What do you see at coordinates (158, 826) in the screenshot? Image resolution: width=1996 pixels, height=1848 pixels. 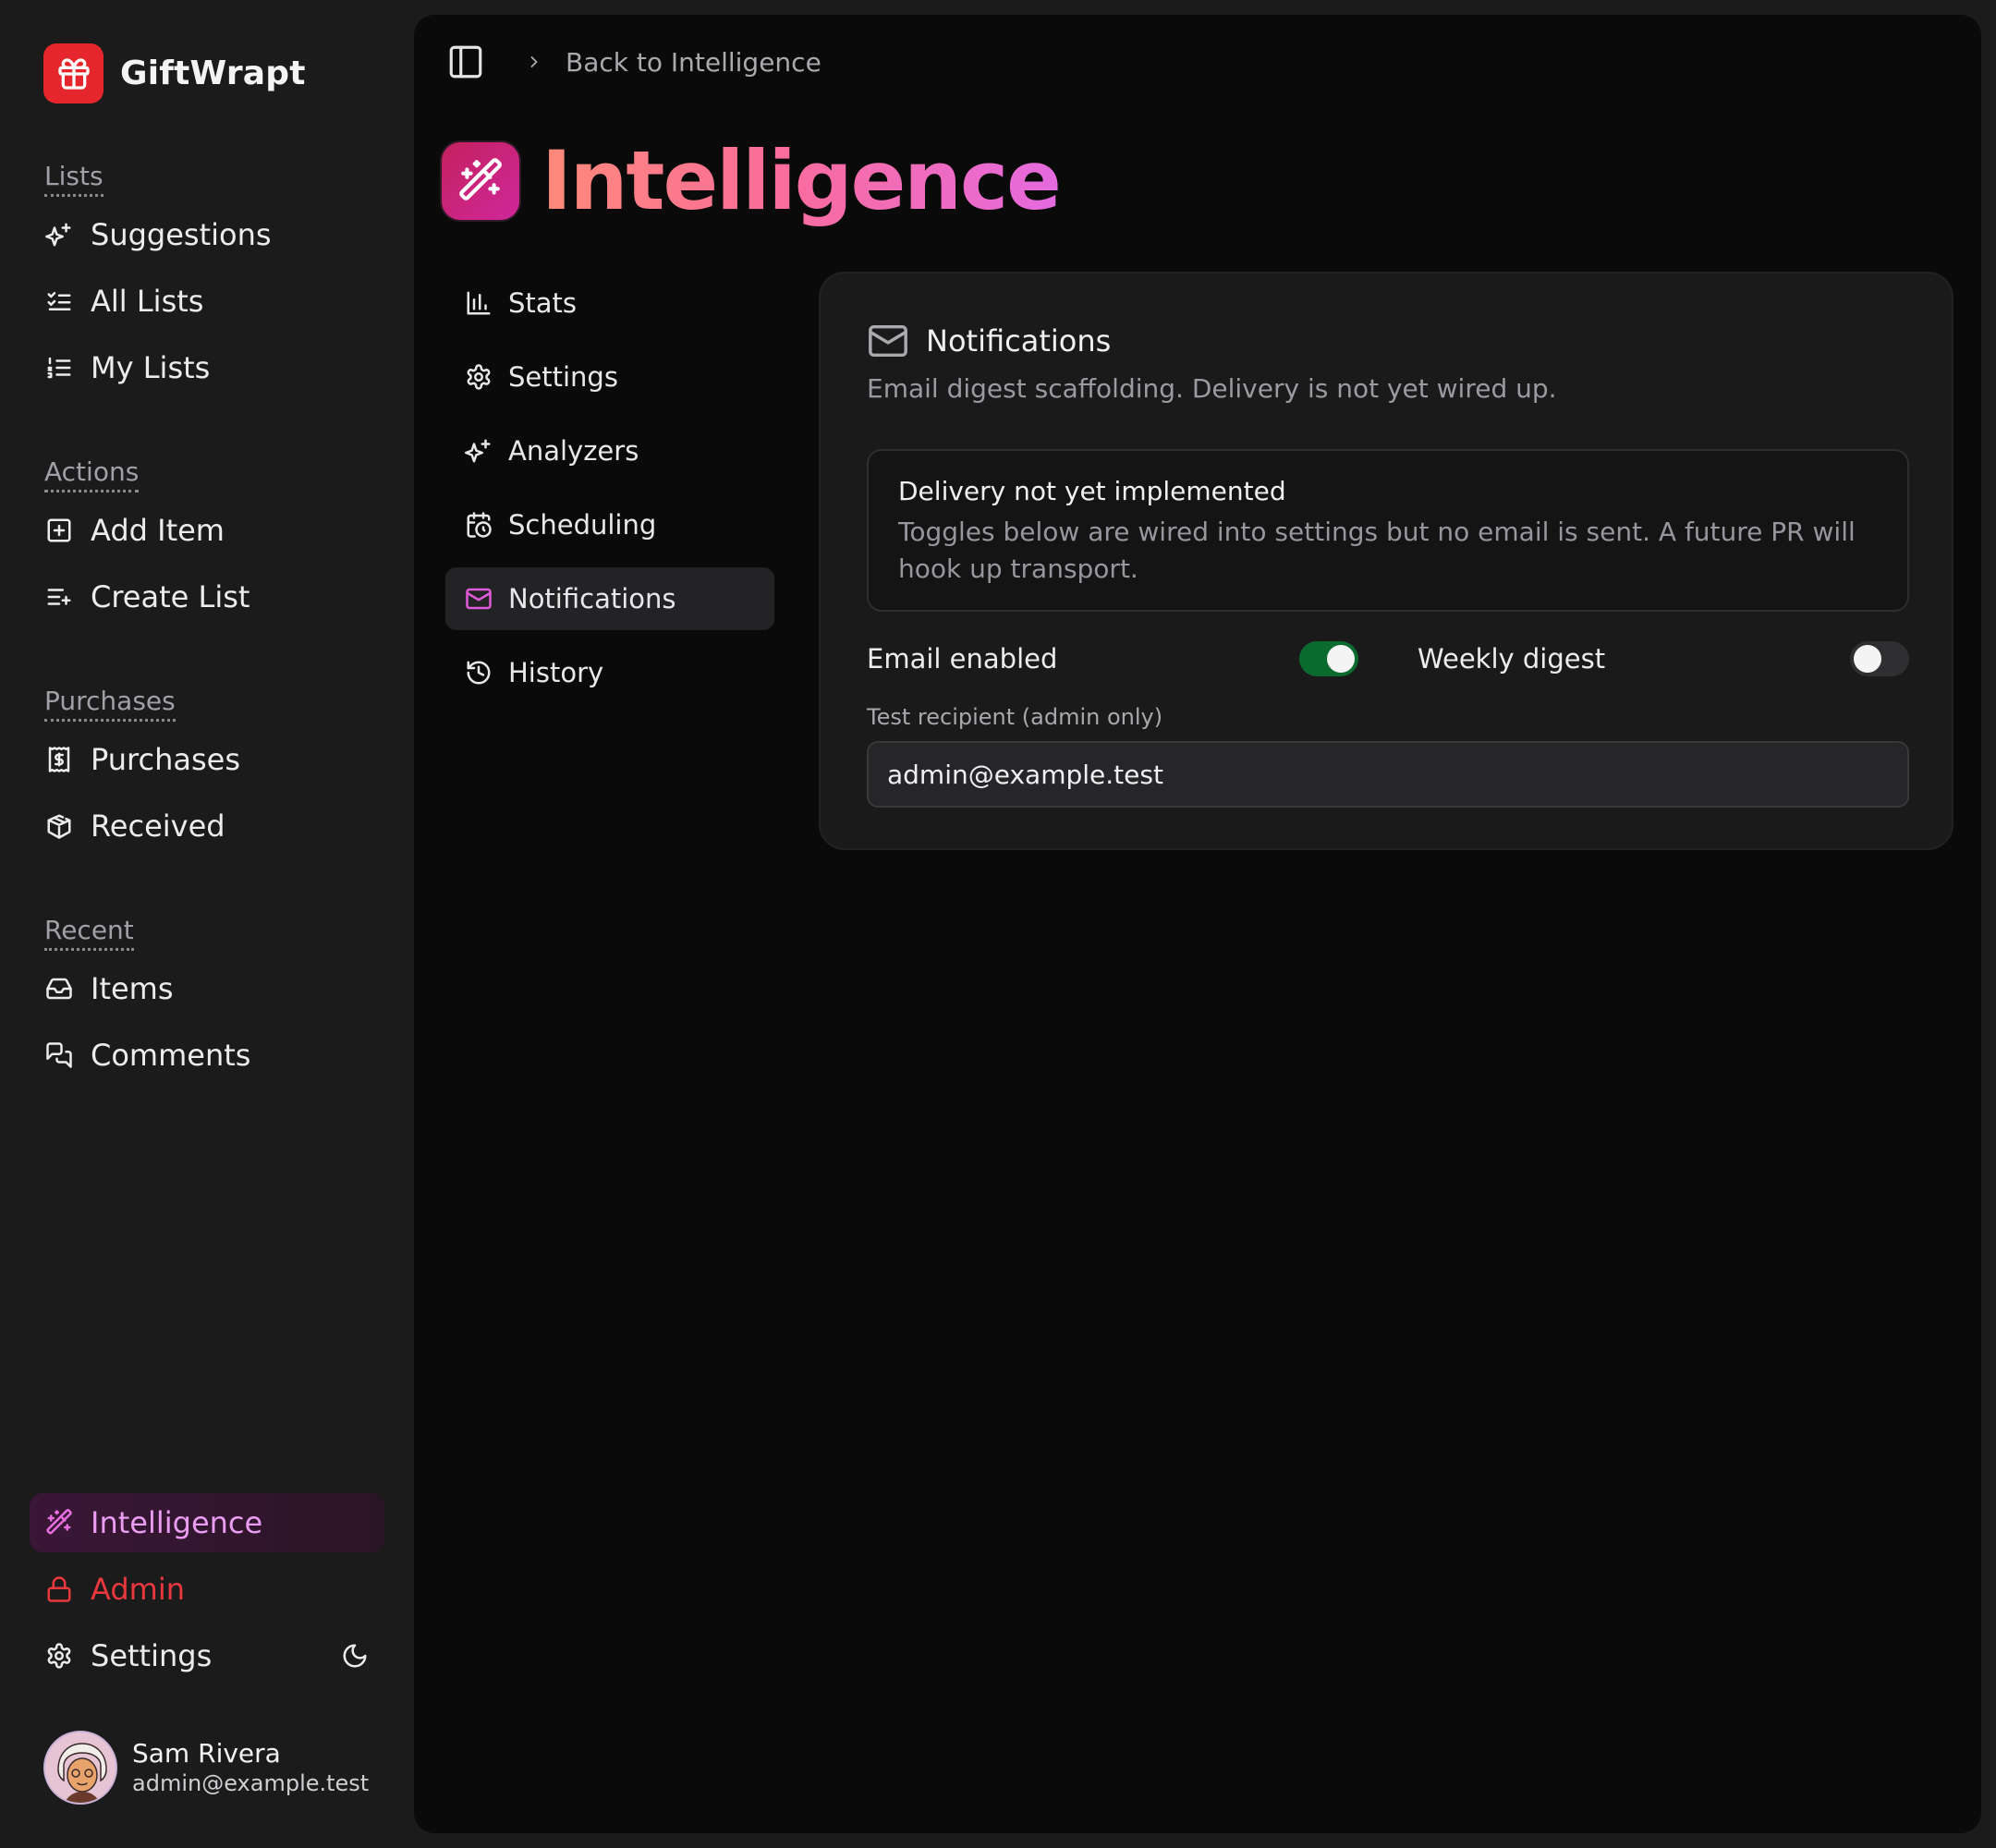 I see `sidebar-item-label: Received` at bounding box center [158, 826].